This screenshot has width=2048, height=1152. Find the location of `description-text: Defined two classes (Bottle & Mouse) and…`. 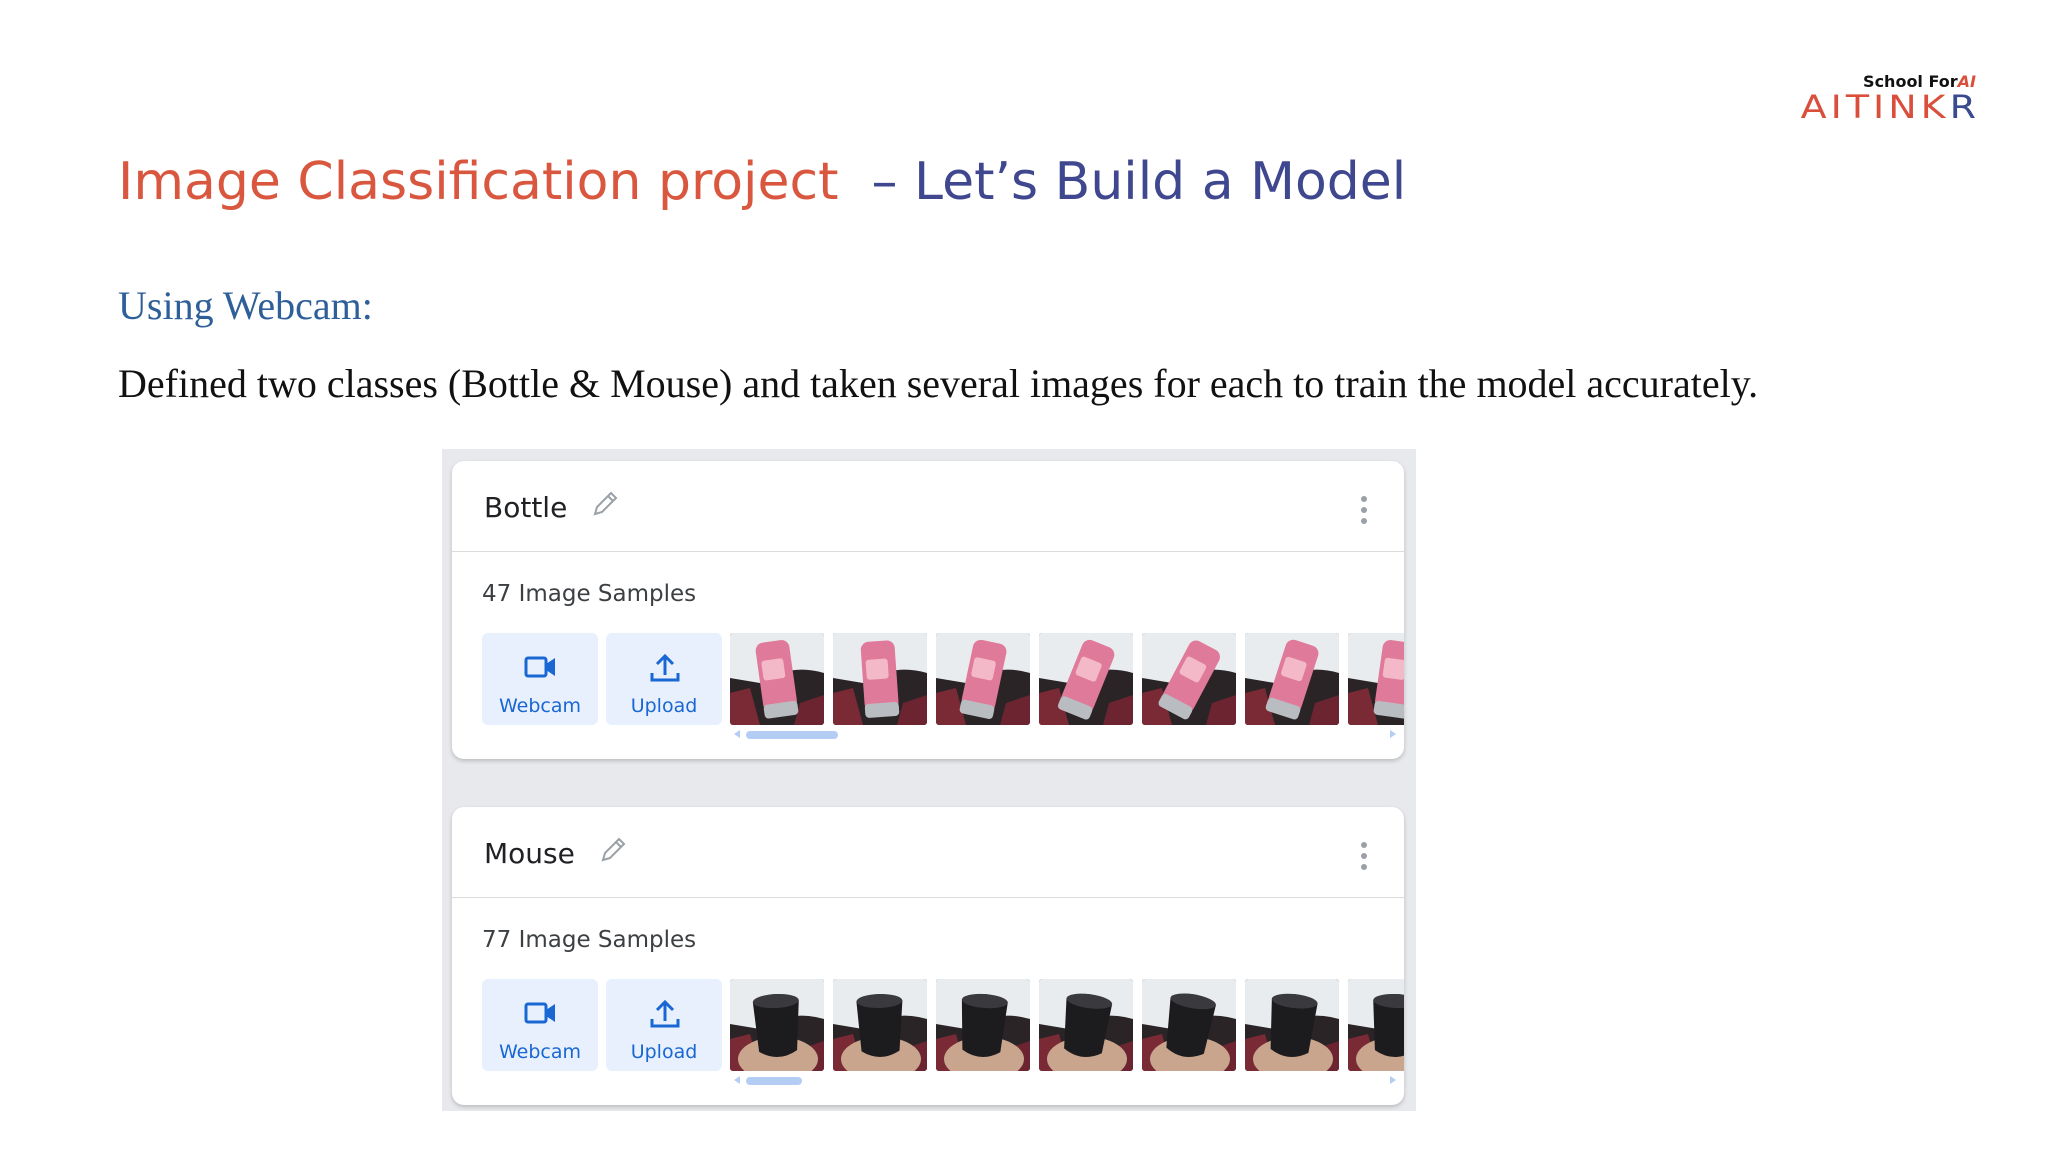

description-text: Defined two classes (Bottle & Mouse) and… is located at coordinates (938, 383).